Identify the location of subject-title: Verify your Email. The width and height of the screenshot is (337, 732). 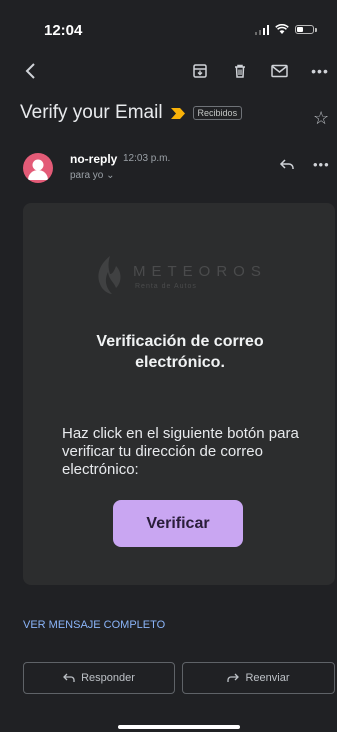
(91, 112).